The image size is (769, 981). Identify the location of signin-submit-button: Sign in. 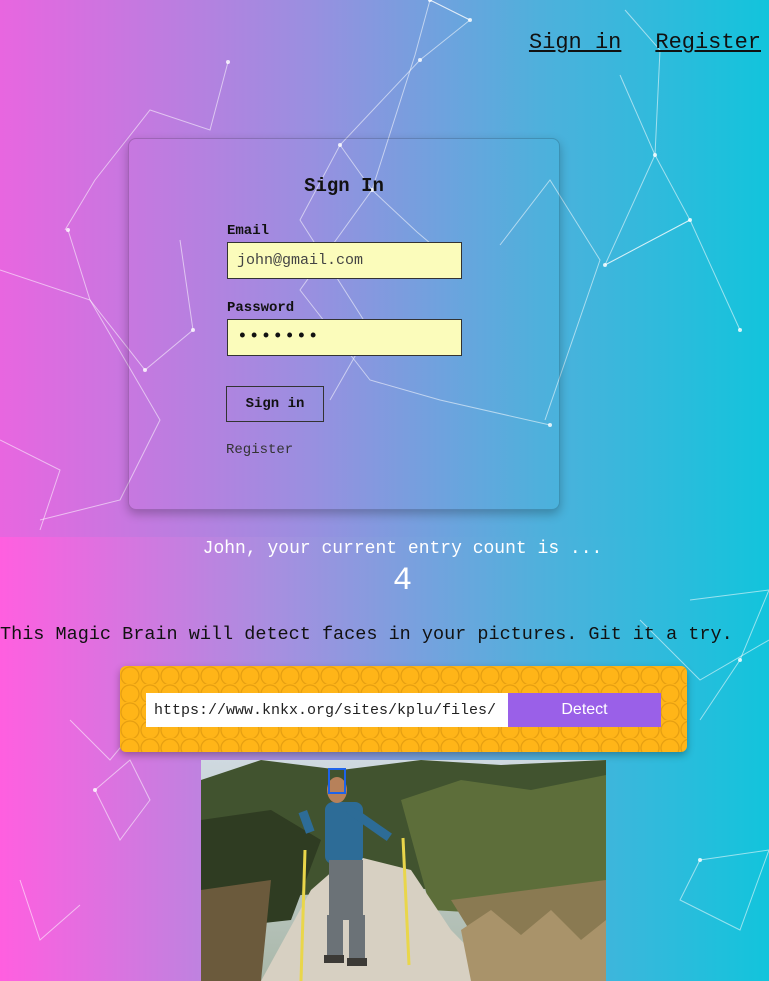
(275, 404).